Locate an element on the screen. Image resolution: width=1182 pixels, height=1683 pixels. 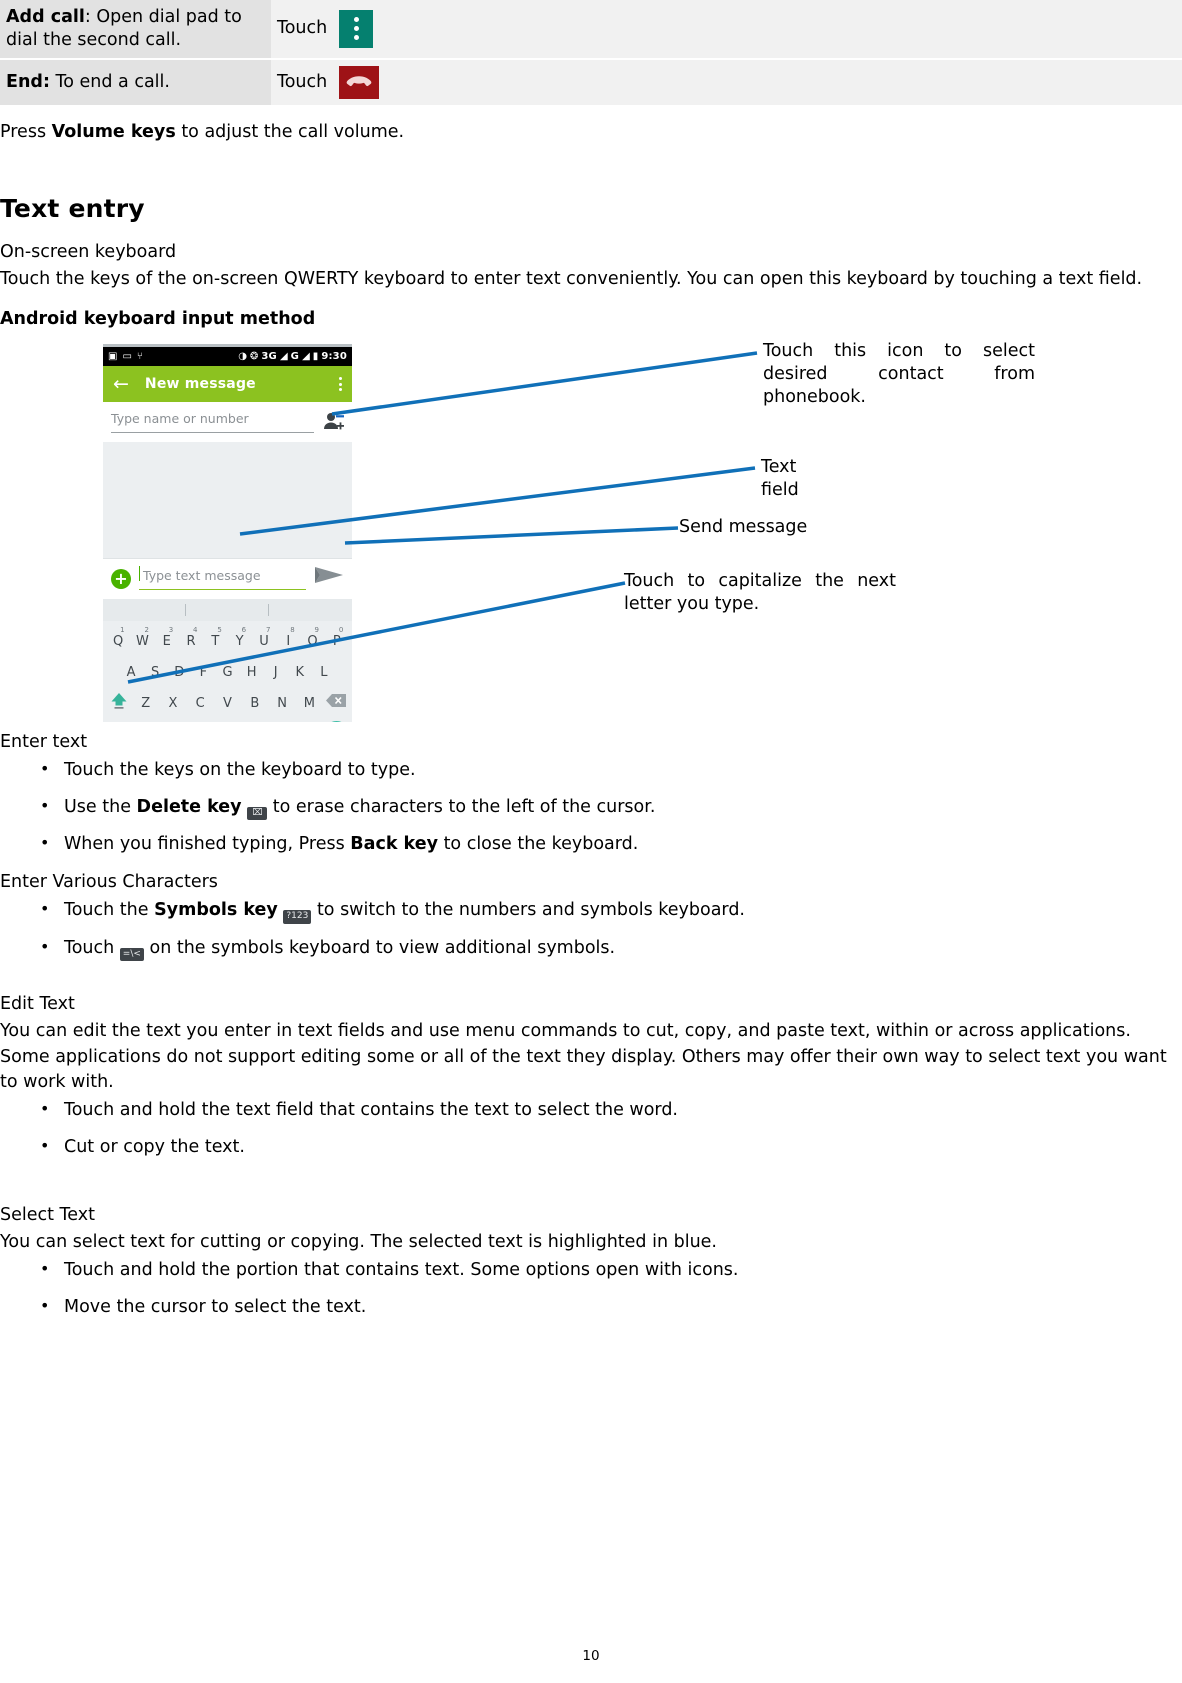
send-icon is located at coordinates (329, 579).